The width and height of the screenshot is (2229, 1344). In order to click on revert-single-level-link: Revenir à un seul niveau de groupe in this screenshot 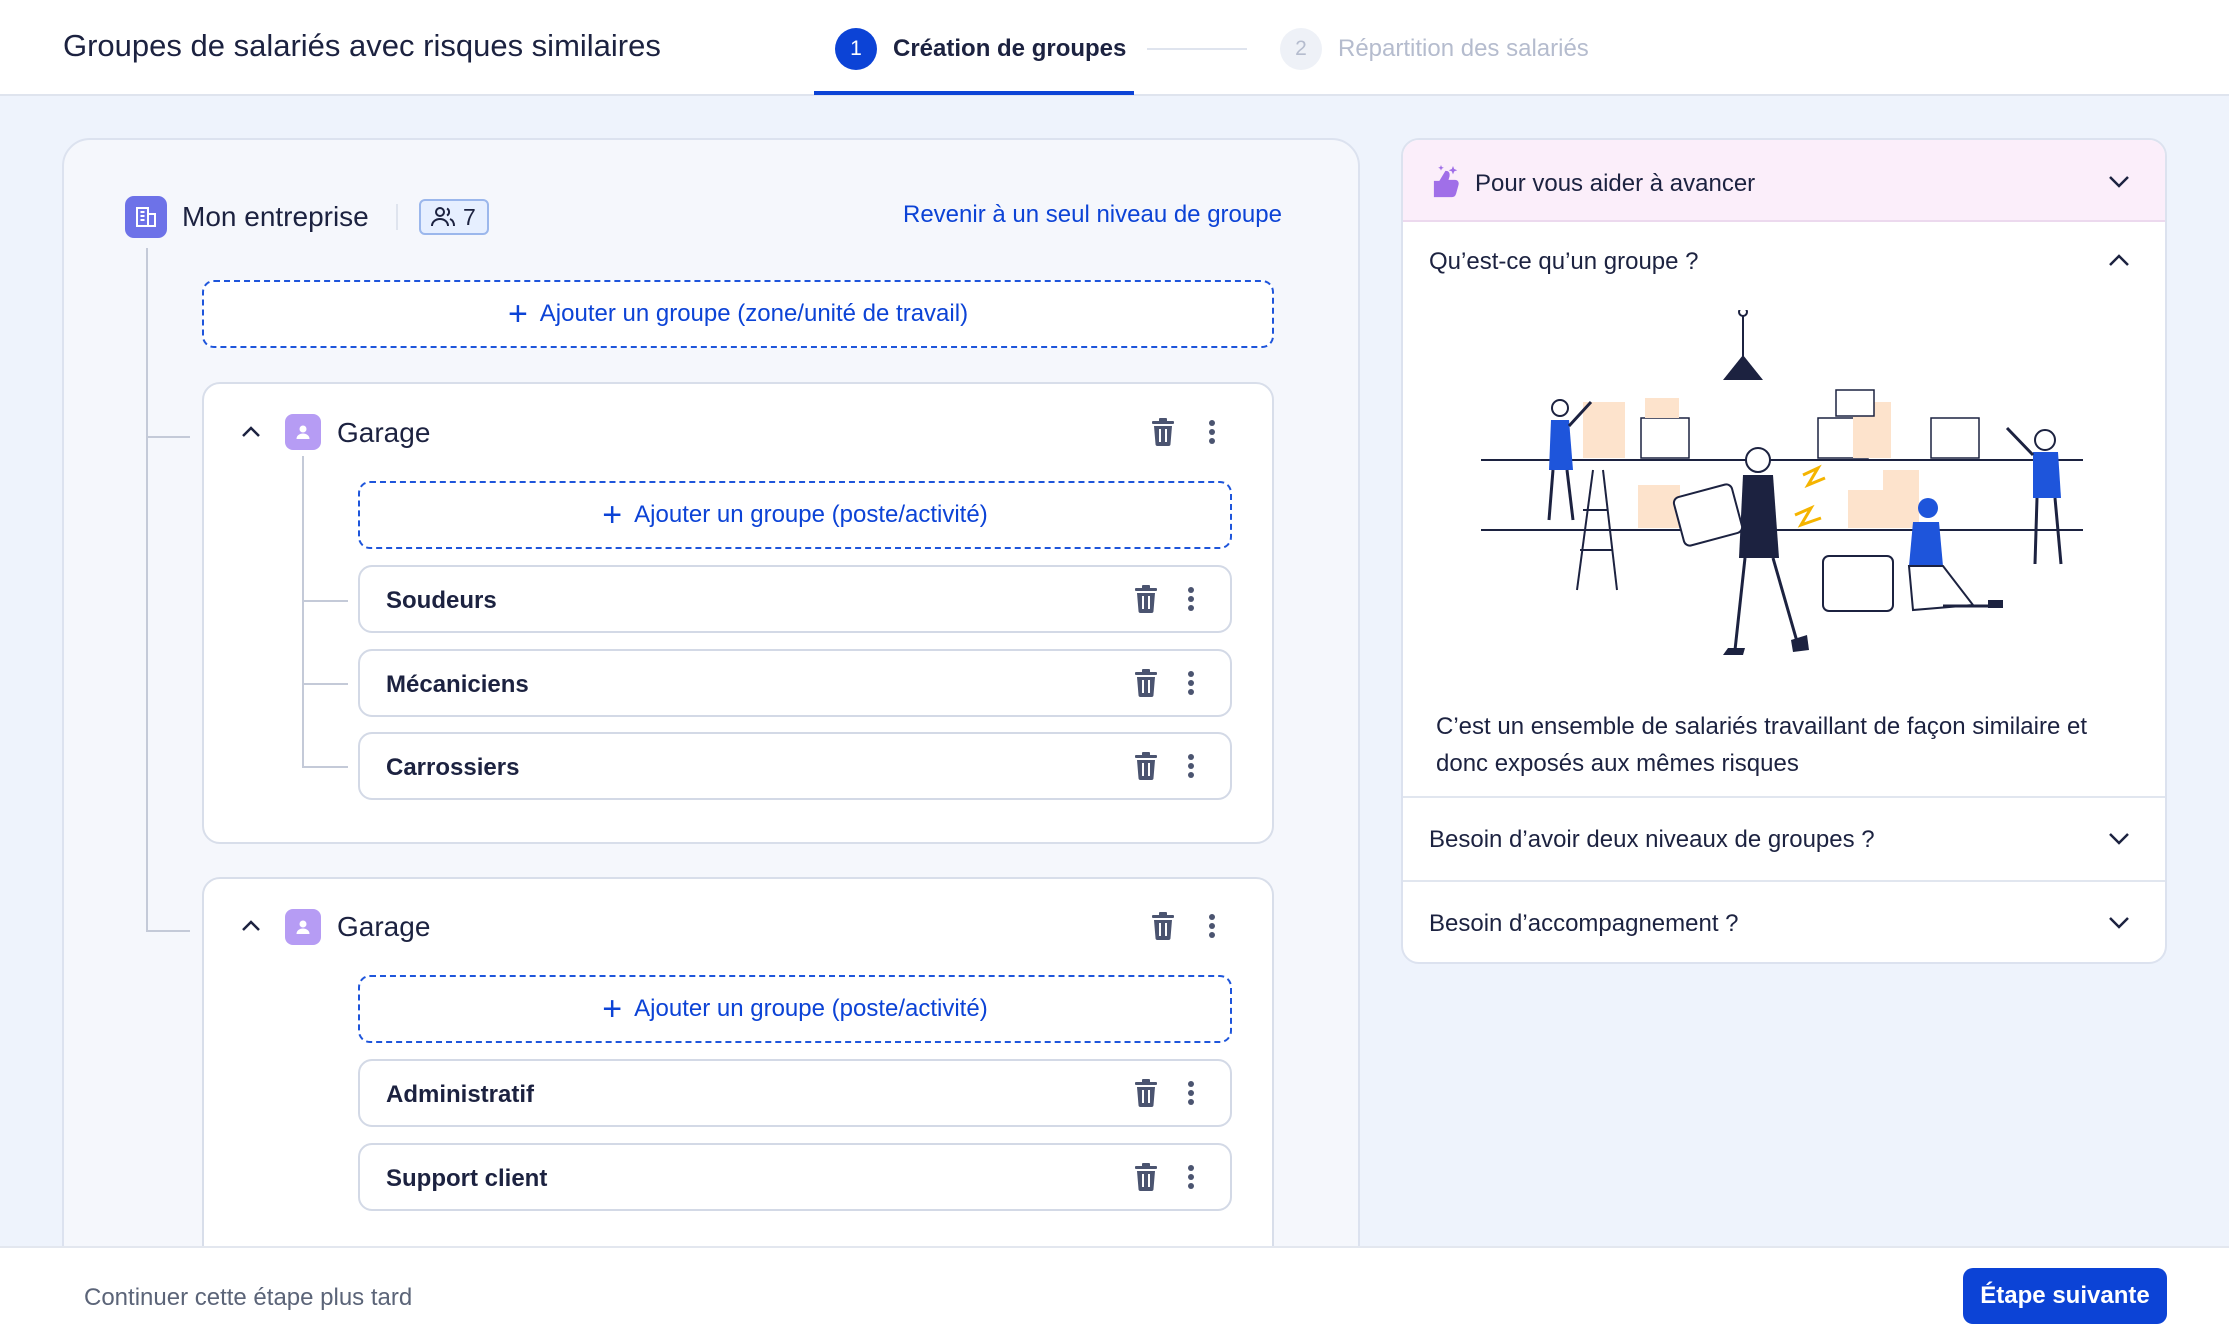, I will do `click(1092, 215)`.